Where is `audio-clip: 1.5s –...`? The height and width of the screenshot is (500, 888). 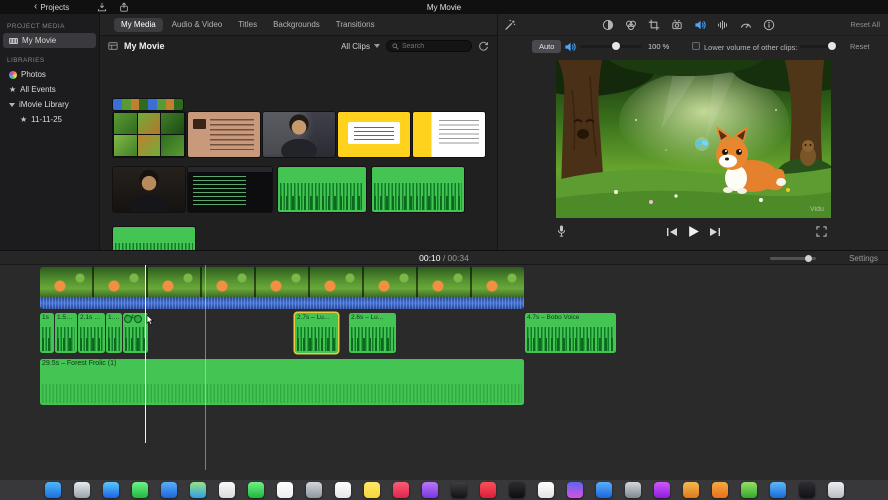 audio-clip: 1.5s –... is located at coordinates (66, 333).